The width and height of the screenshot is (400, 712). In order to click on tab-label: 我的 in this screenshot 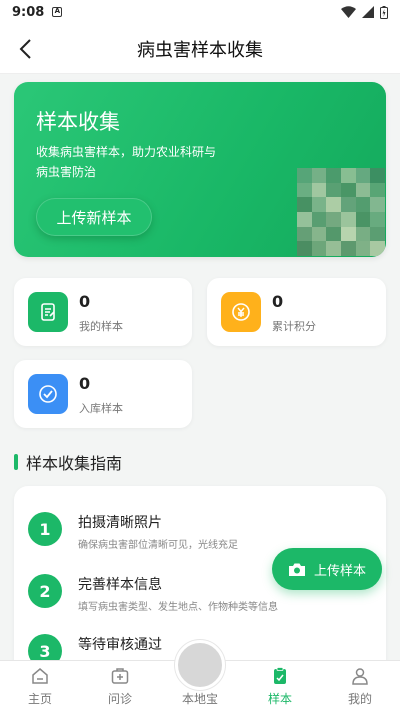, I will do `click(359, 699)`.